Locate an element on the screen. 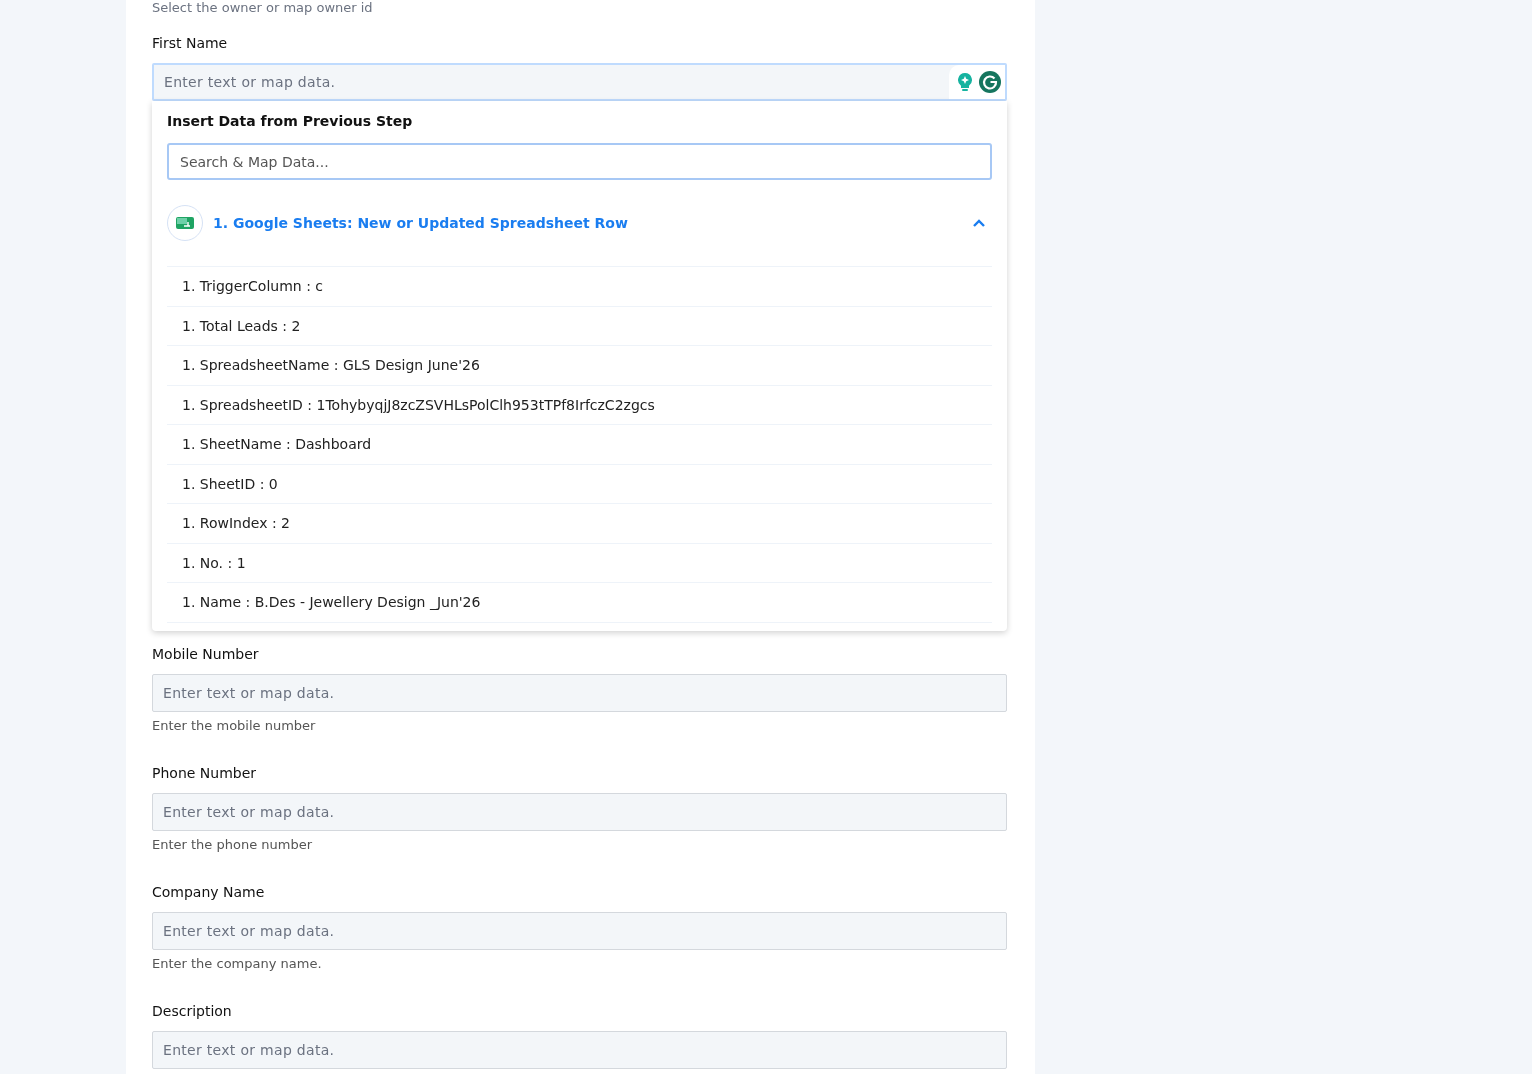 The height and width of the screenshot is (1074, 1532). lightbulb-icon is located at coordinates (965, 82).